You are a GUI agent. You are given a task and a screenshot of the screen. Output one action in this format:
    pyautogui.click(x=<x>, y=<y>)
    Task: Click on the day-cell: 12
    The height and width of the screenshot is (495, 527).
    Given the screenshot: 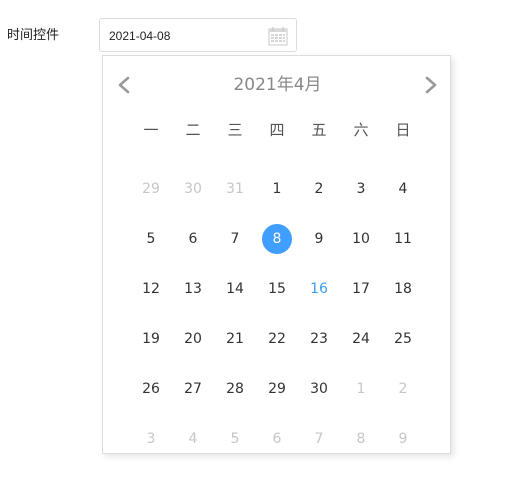 What is the action you would take?
    pyautogui.click(x=151, y=289)
    